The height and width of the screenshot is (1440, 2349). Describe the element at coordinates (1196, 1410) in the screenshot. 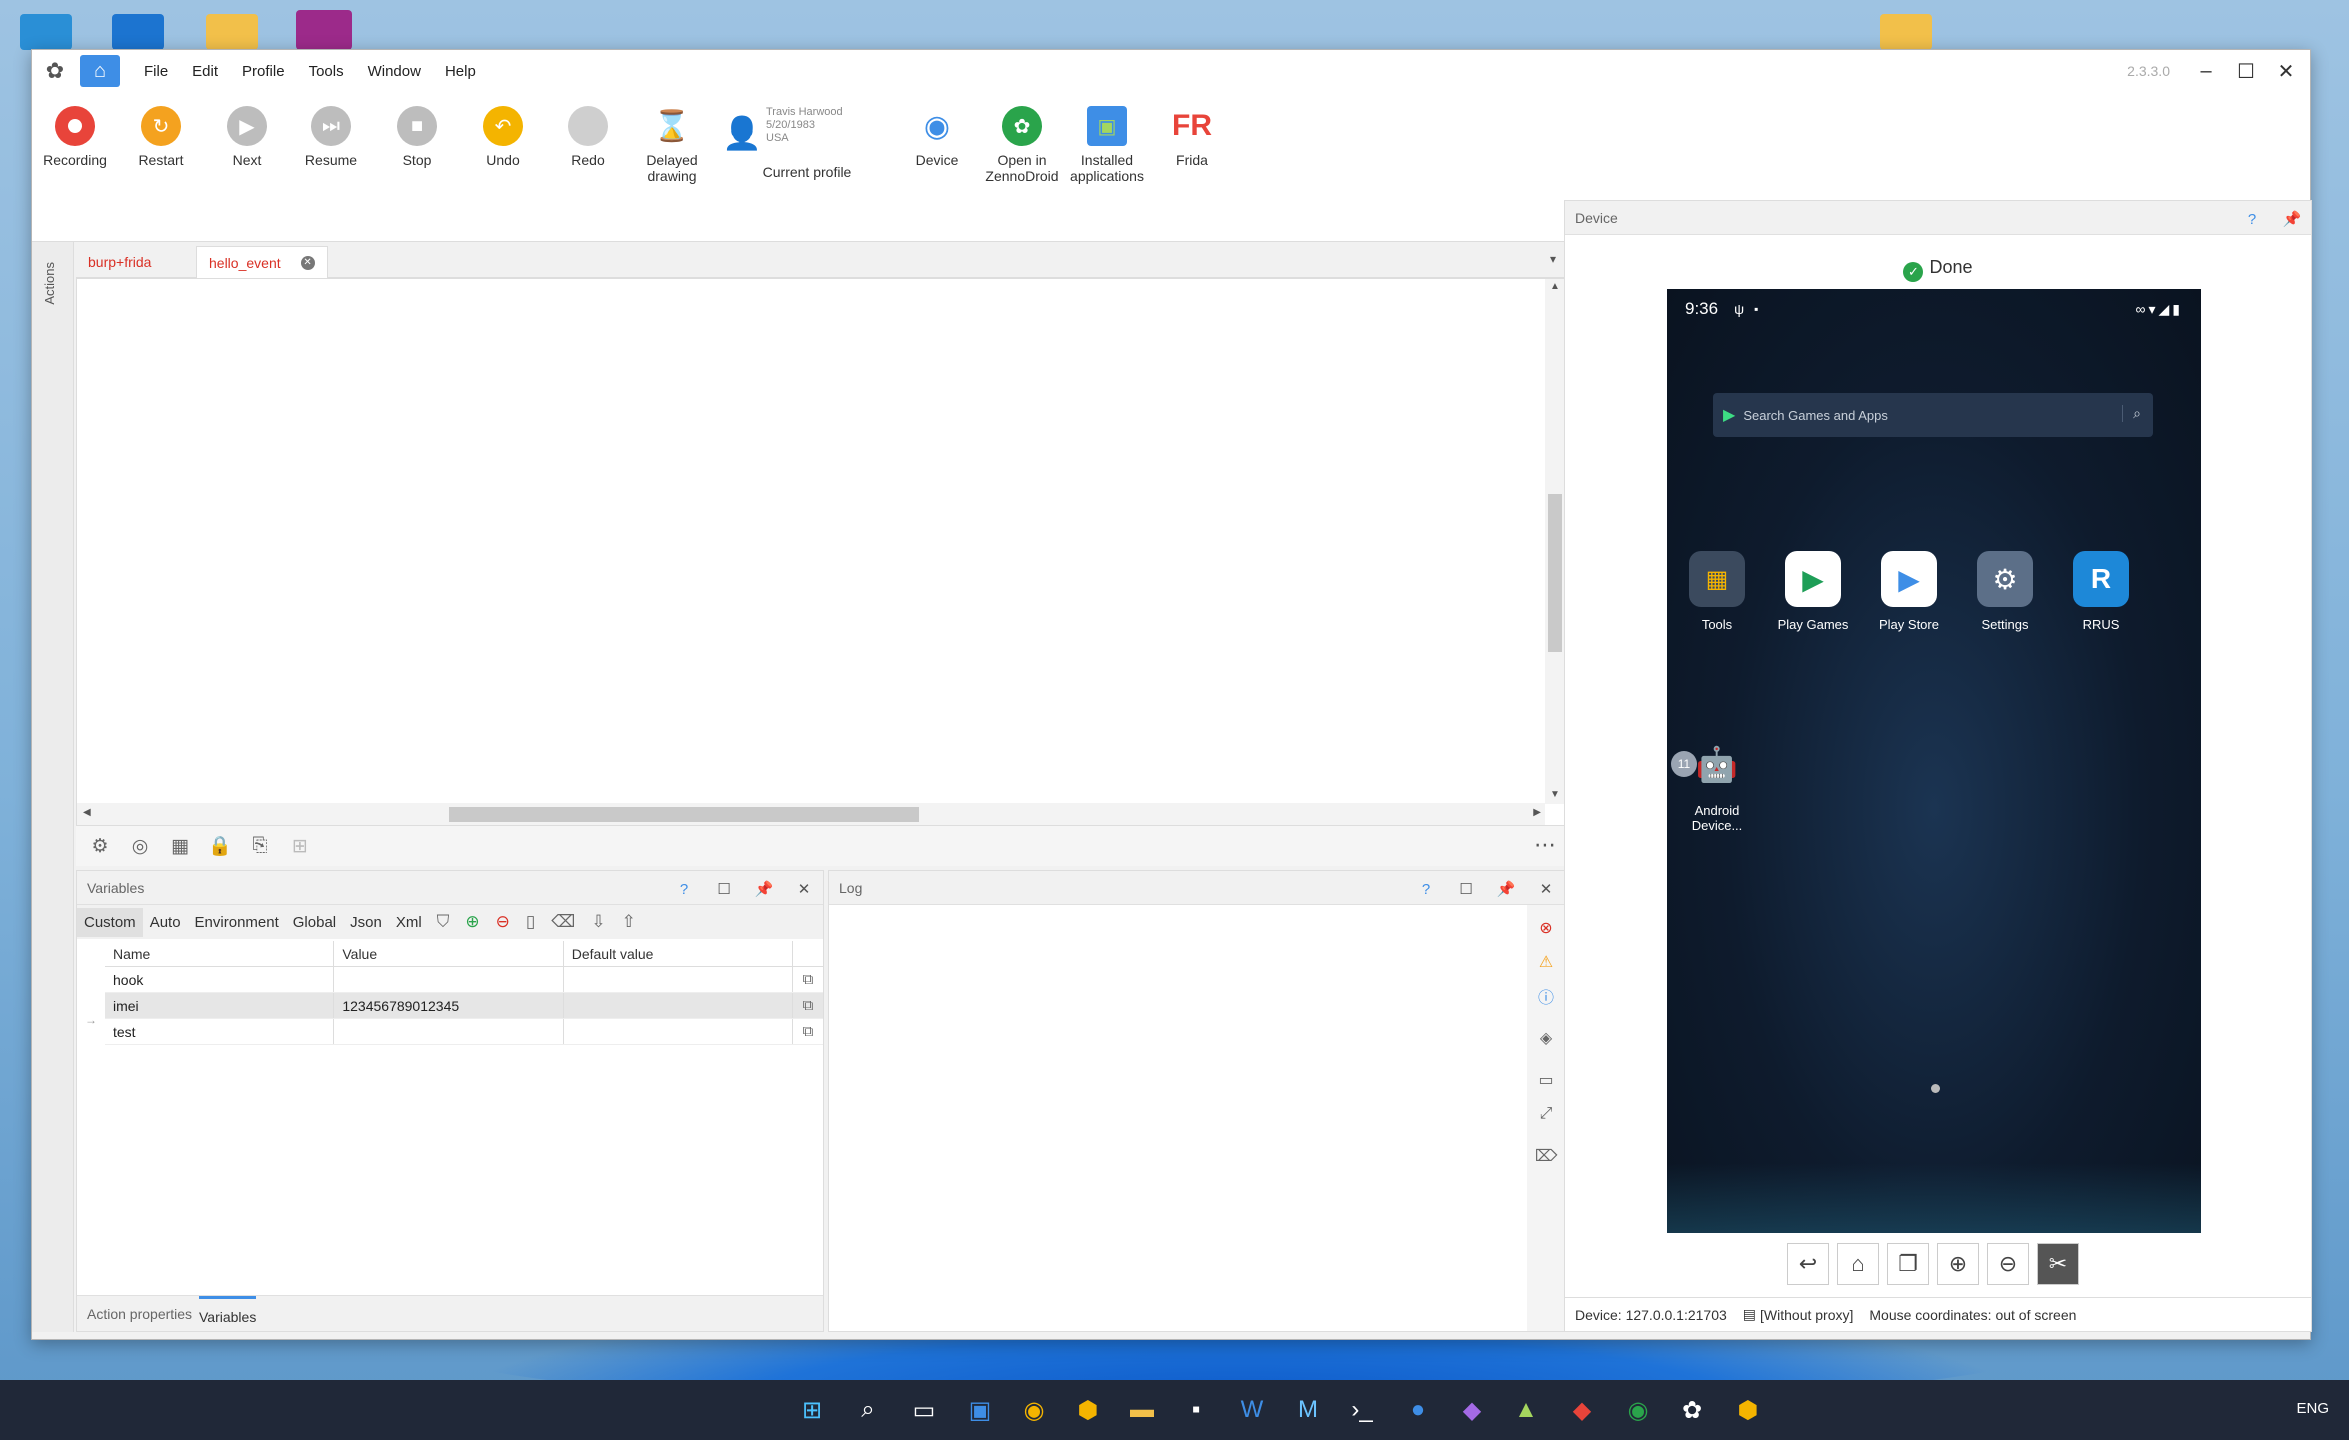

I see `terminal-icon: ▪` at that location.